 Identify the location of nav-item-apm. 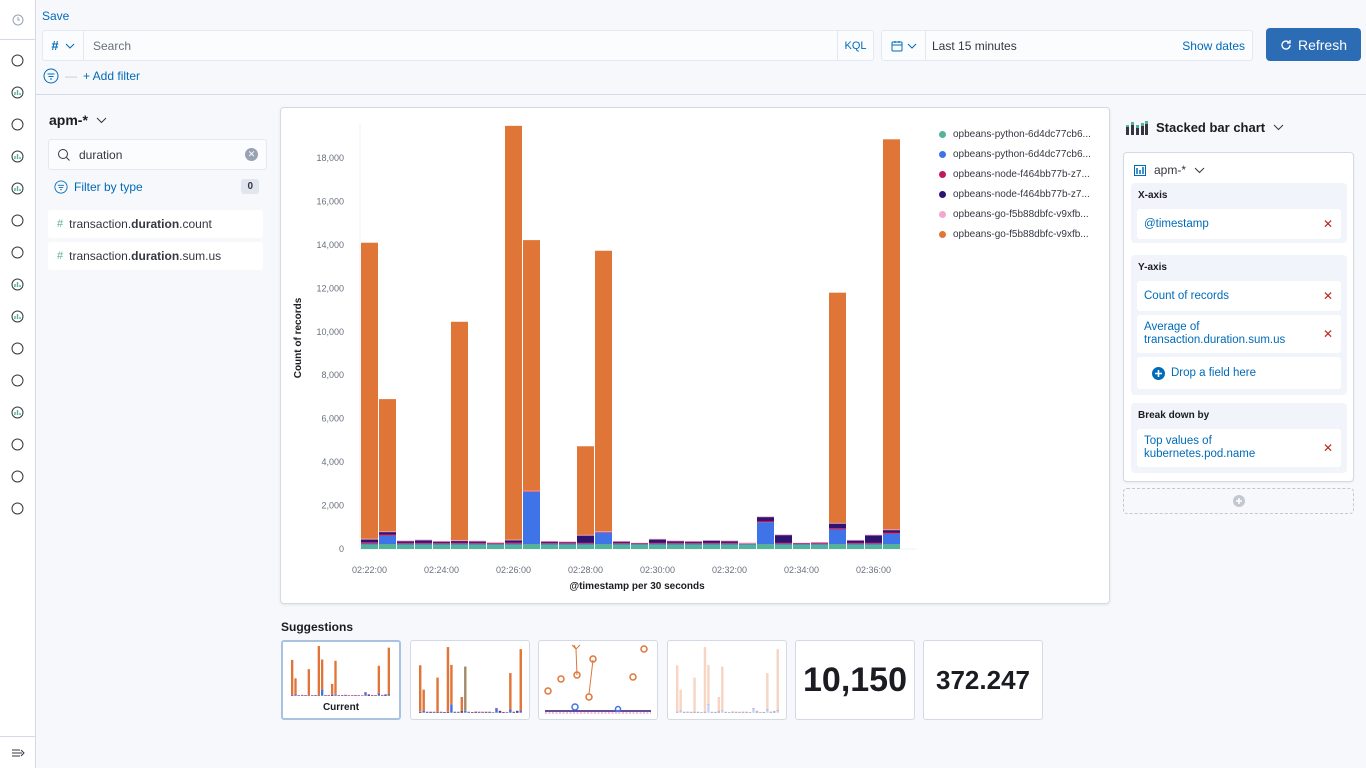
(17, 316).